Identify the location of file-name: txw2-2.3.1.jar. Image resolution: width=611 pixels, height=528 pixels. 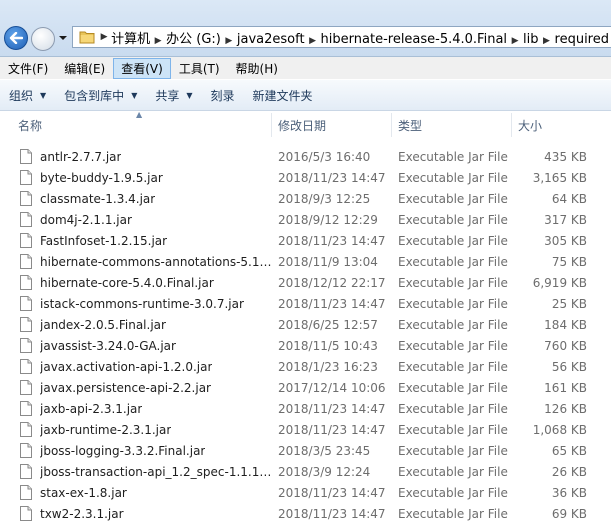
(82, 513).